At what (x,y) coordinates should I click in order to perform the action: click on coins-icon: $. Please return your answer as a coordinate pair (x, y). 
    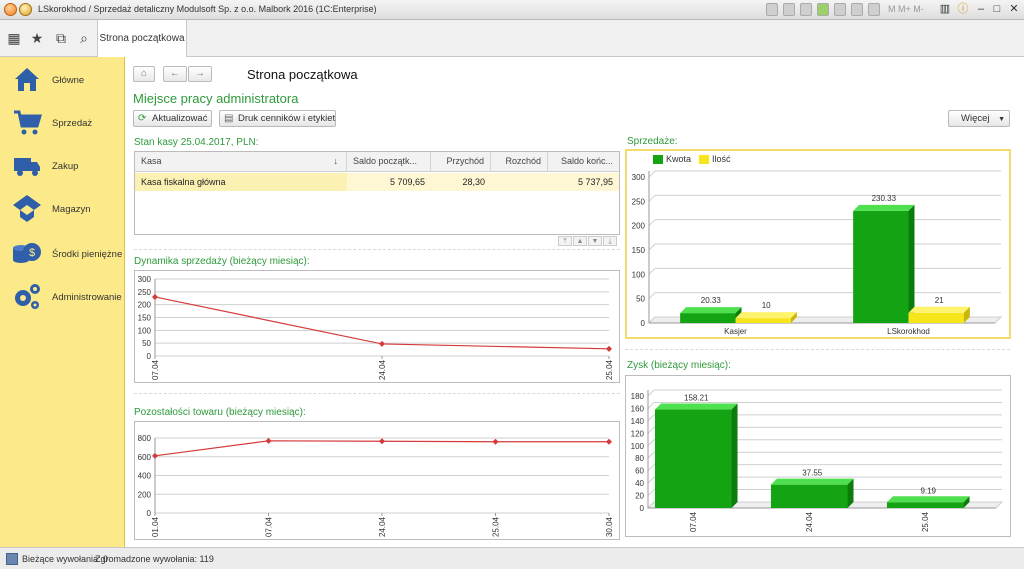
    Looking at the image, I should click on (27, 253).